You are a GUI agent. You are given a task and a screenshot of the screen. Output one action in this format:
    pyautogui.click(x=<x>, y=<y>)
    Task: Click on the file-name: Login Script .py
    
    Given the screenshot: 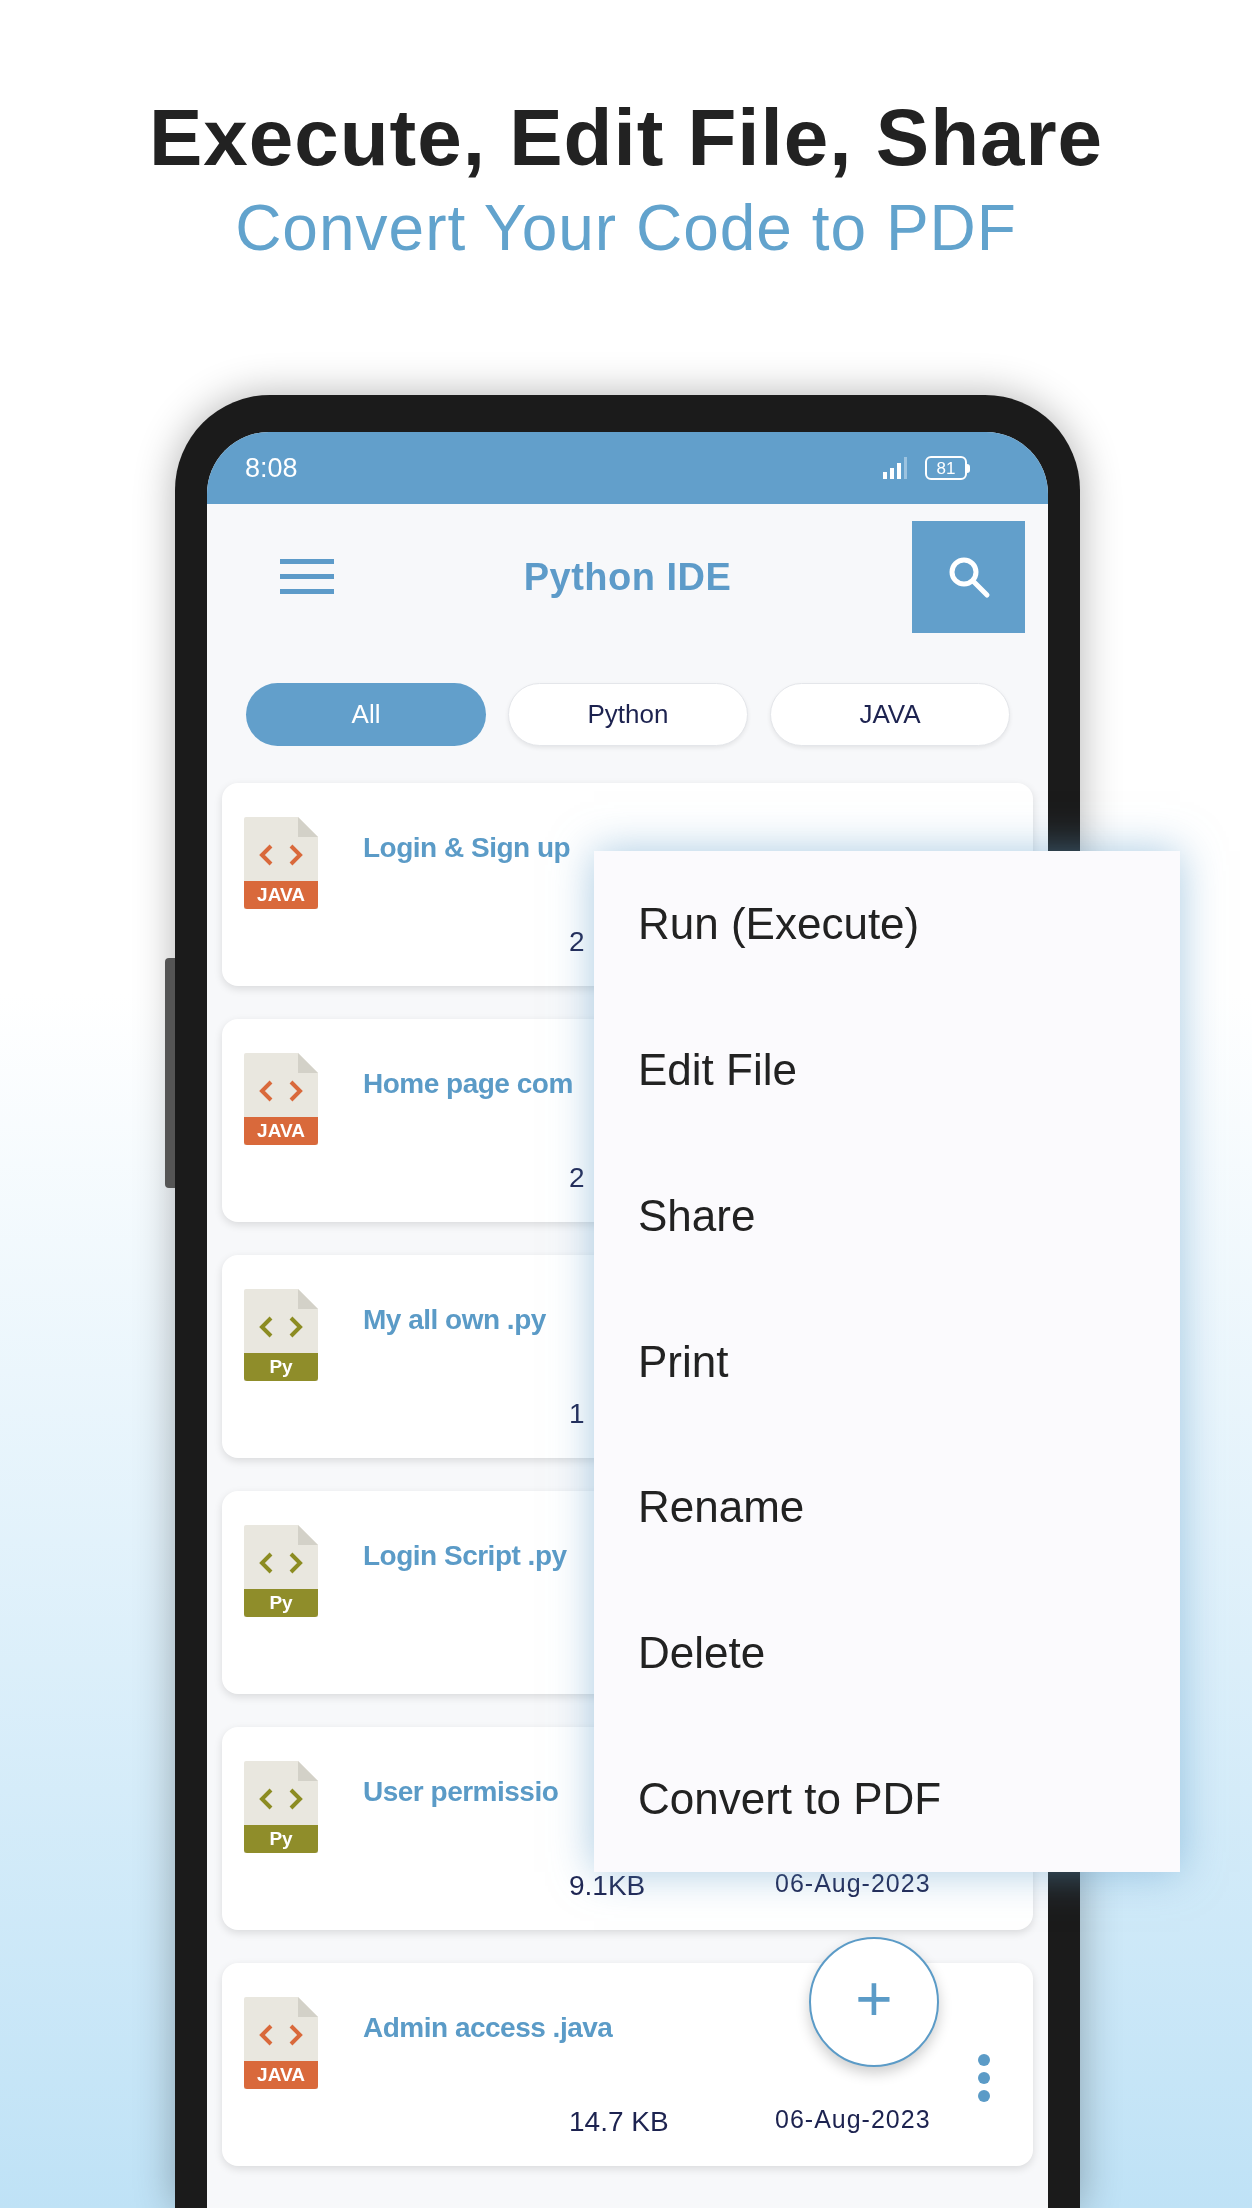 What is the action you would take?
    pyautogui.click(x=465, y=1556)
    